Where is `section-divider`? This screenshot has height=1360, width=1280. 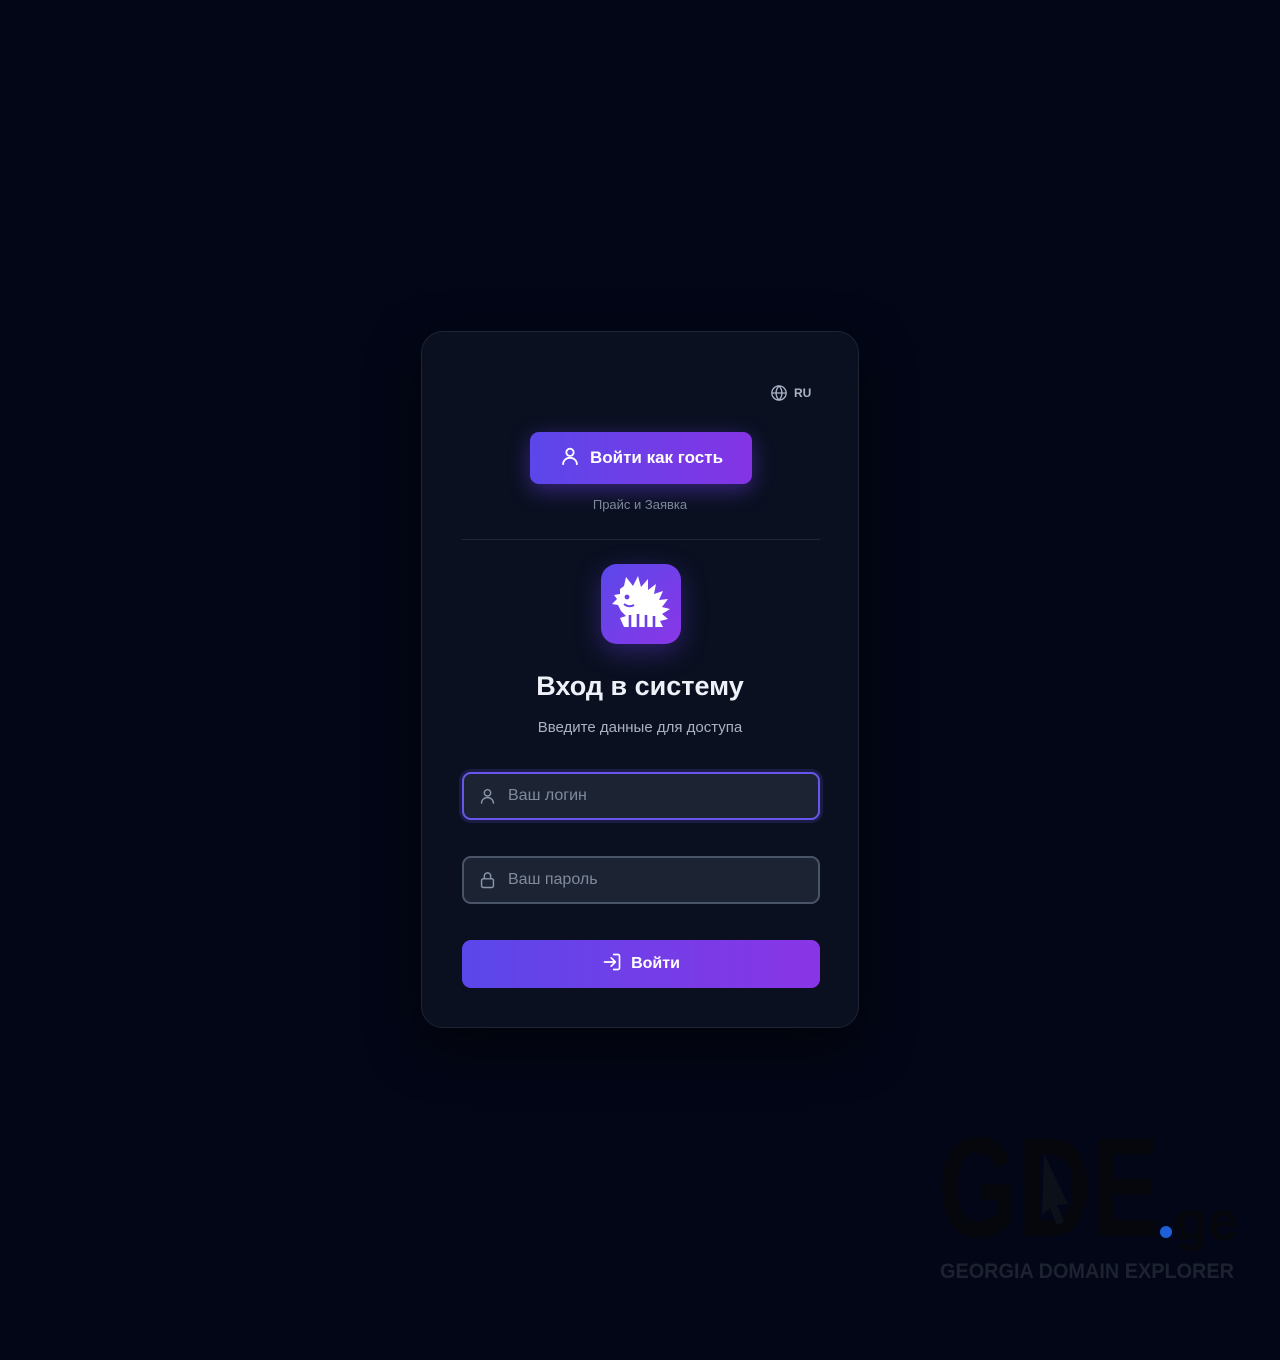 section-divider is located at coordinates (641, 539).